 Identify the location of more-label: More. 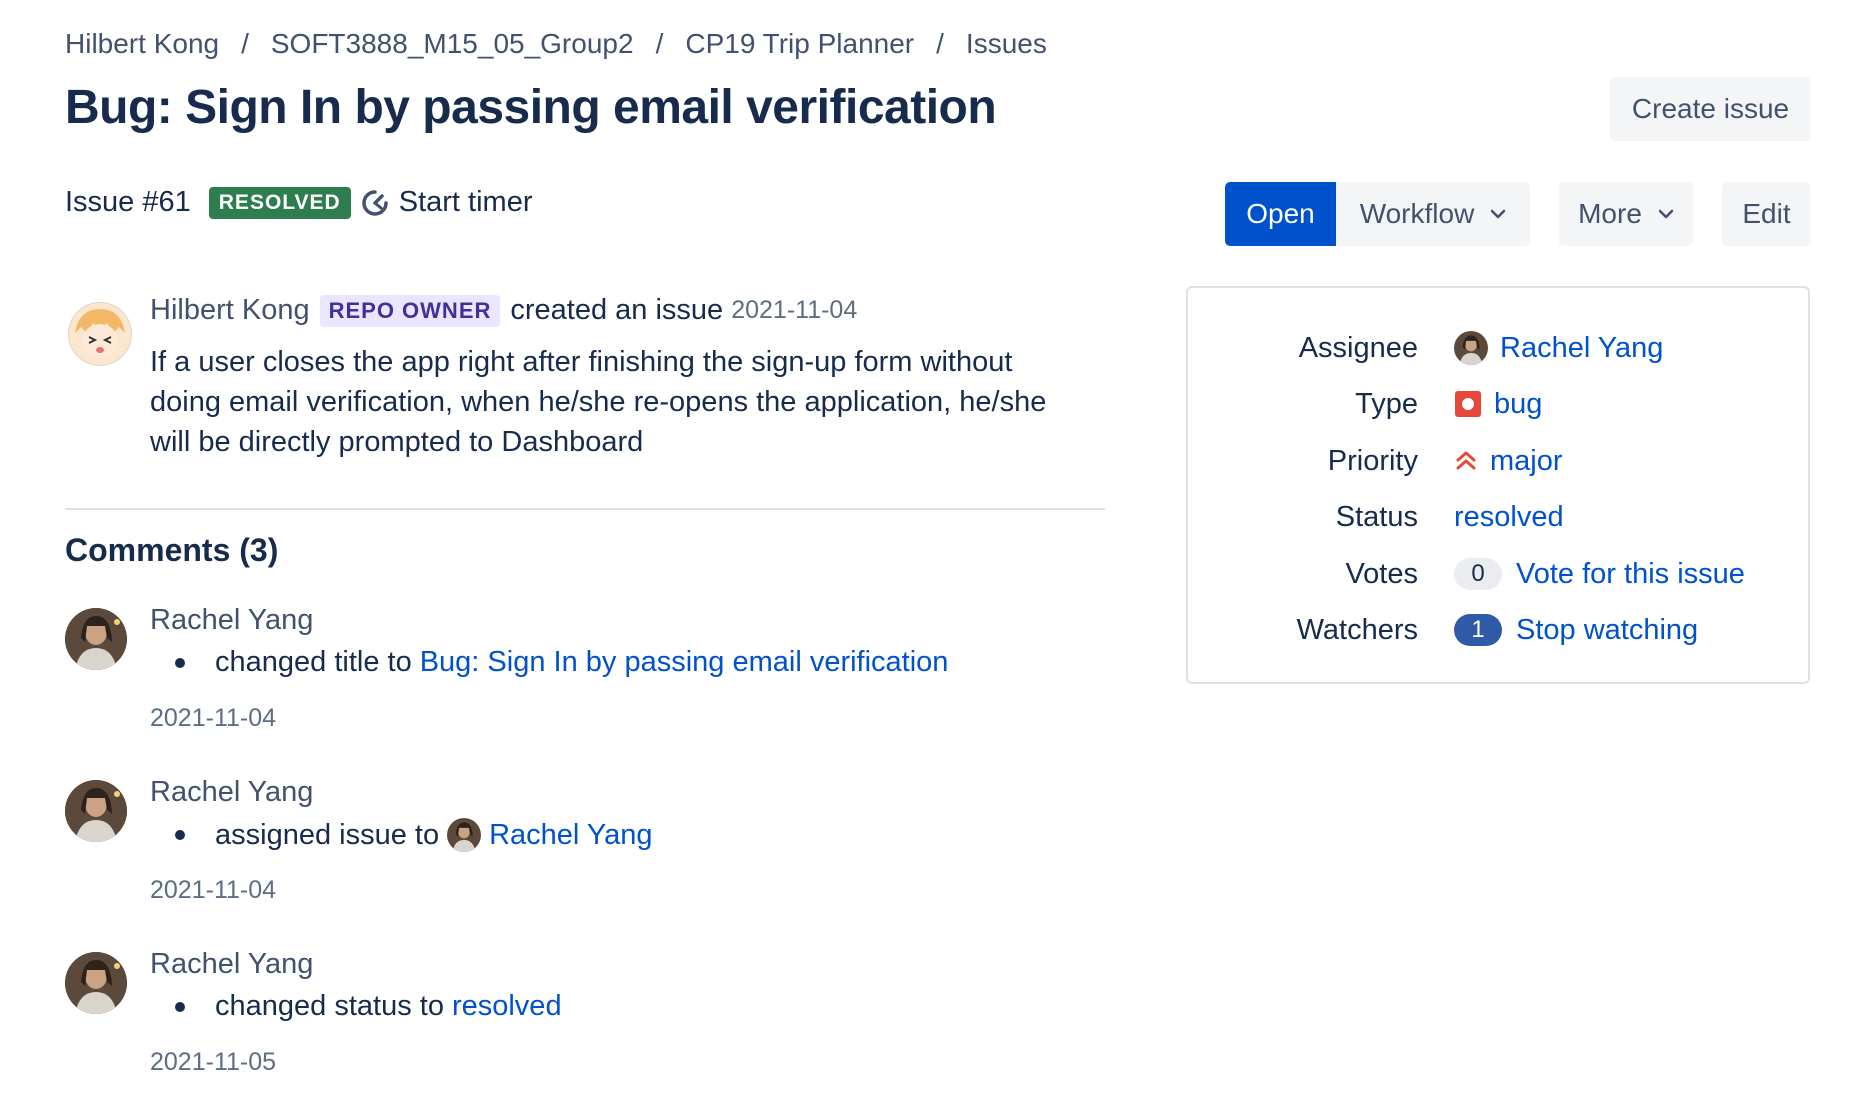
(1610, 213).